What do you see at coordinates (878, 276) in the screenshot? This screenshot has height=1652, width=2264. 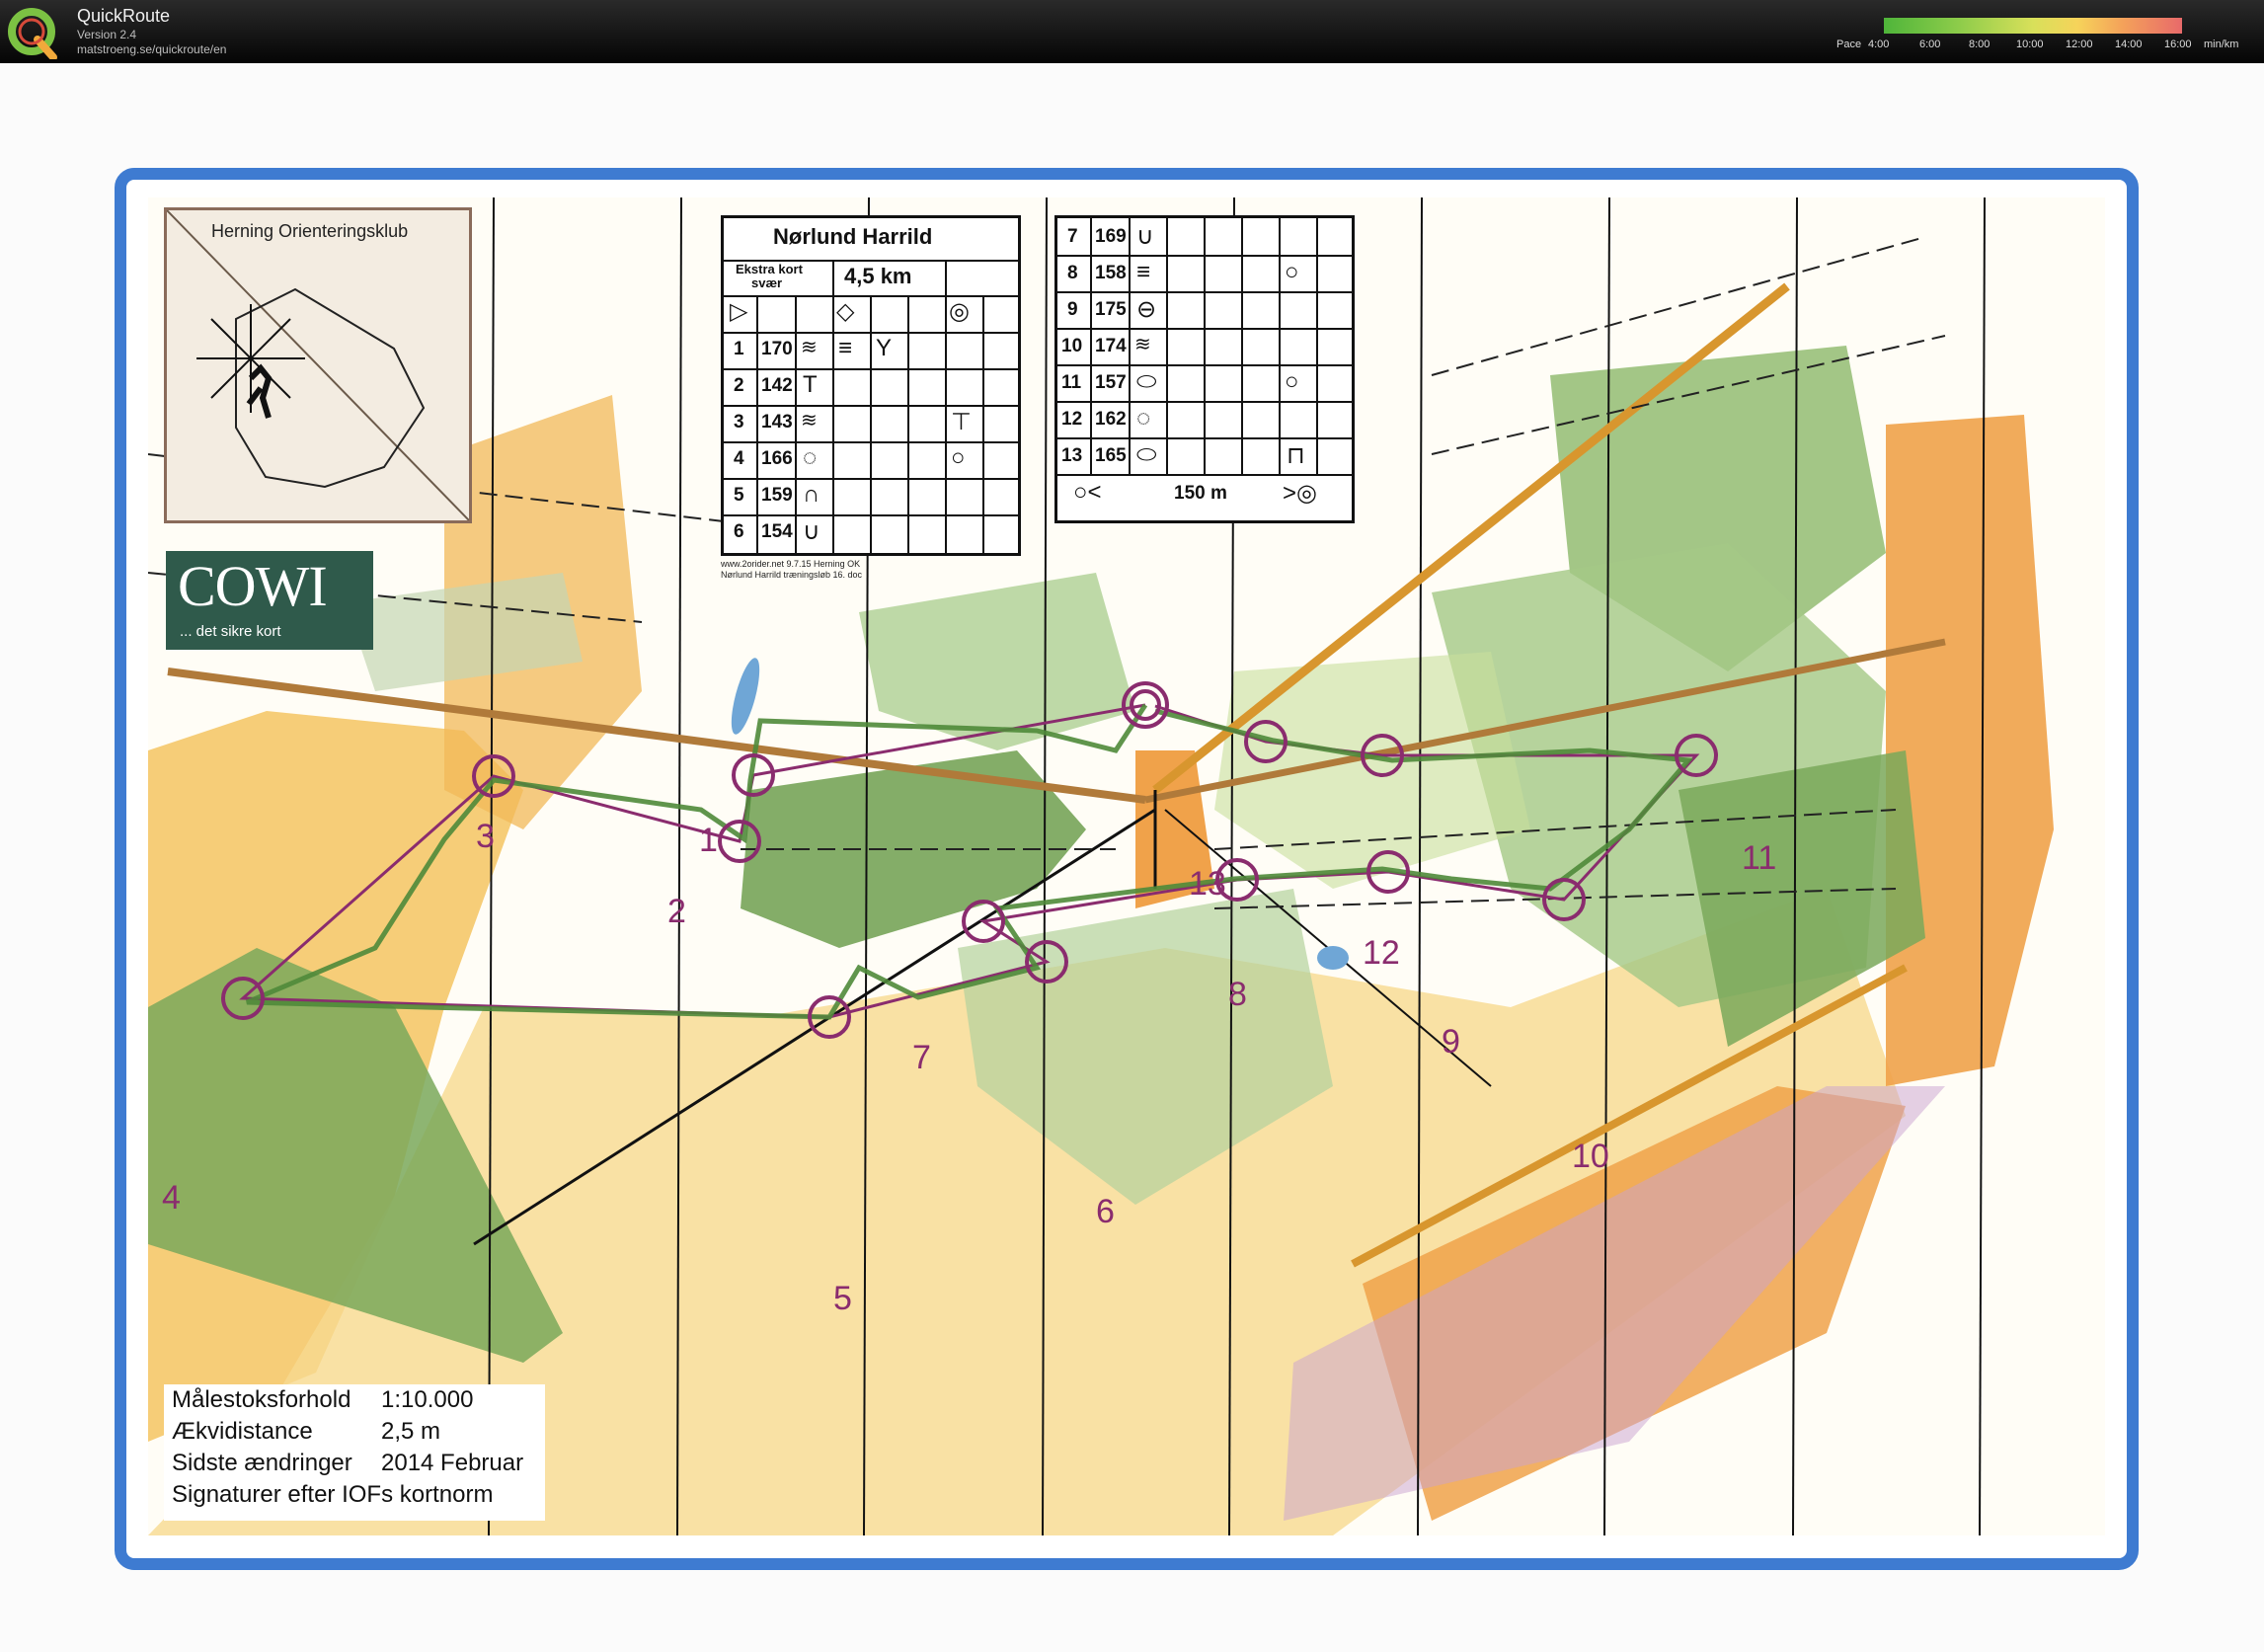 I see `course-length: 4,5 km` at bounding box center [878, 276].